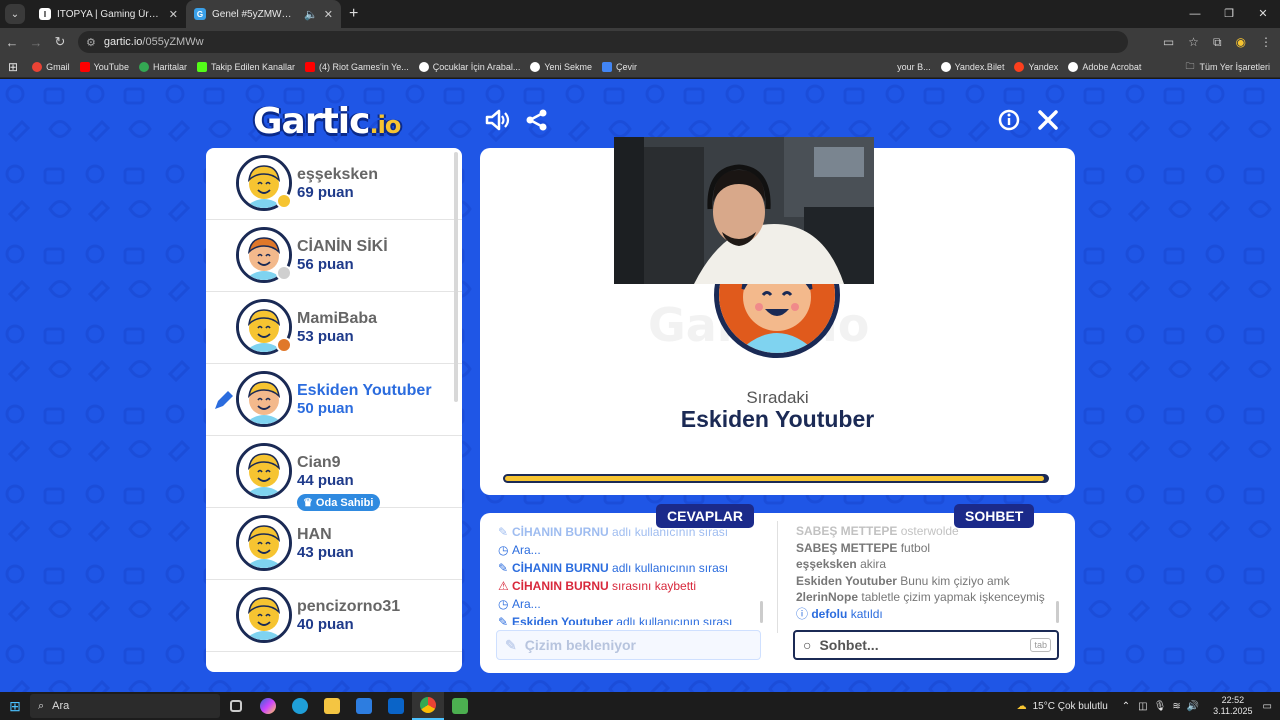 The width and height of the screenshot is (1280, 720). What do you see at coordinates (200, 14) in the screenshot?
I see `gartic-favicon-icon: G` at bounding box center [200, 14].